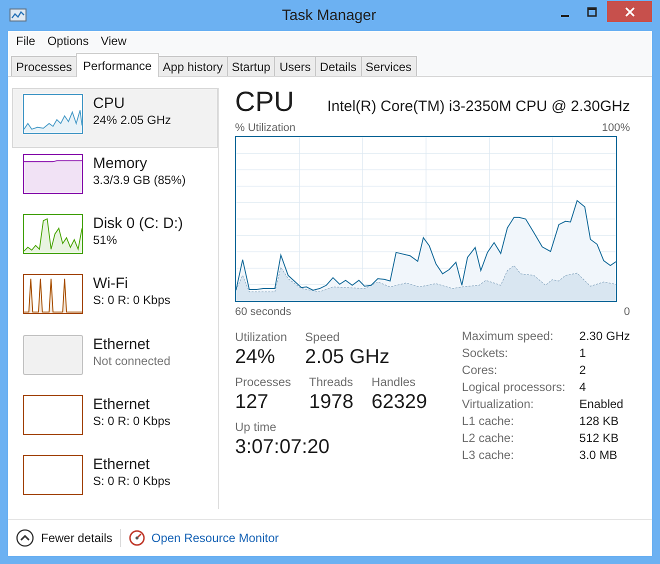 This screenshot has width=660, height=564. I want to click on window-title: Task Manager, so click(329, 15).